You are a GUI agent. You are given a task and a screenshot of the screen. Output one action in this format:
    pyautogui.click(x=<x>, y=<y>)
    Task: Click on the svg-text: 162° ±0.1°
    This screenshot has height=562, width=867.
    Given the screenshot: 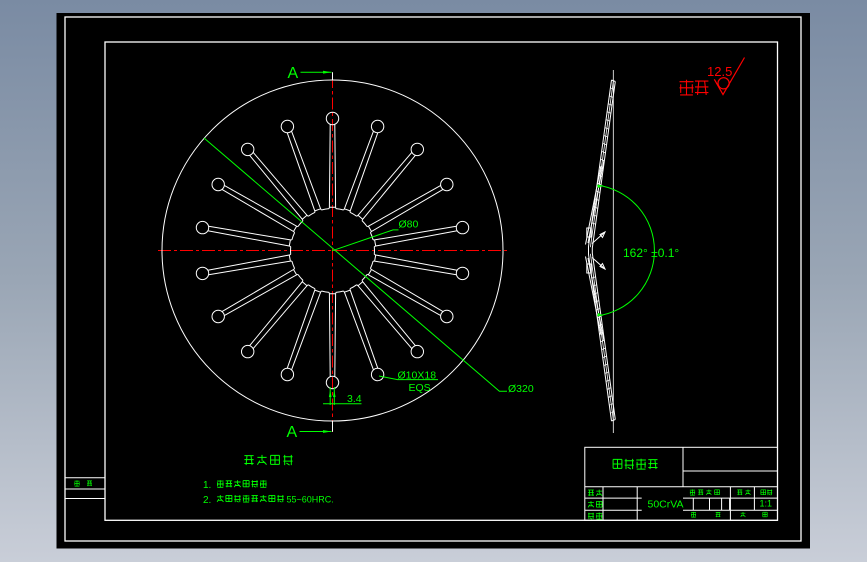 What is the action you would take?
    pyautogui.click(x=651, y=253)
    